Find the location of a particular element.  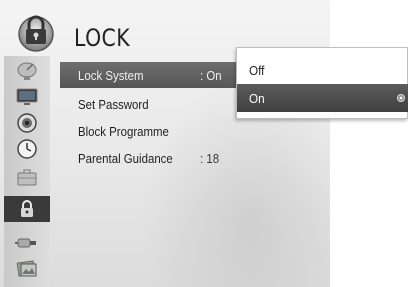

sidebar-item-media is located at coordinates (27, 269).